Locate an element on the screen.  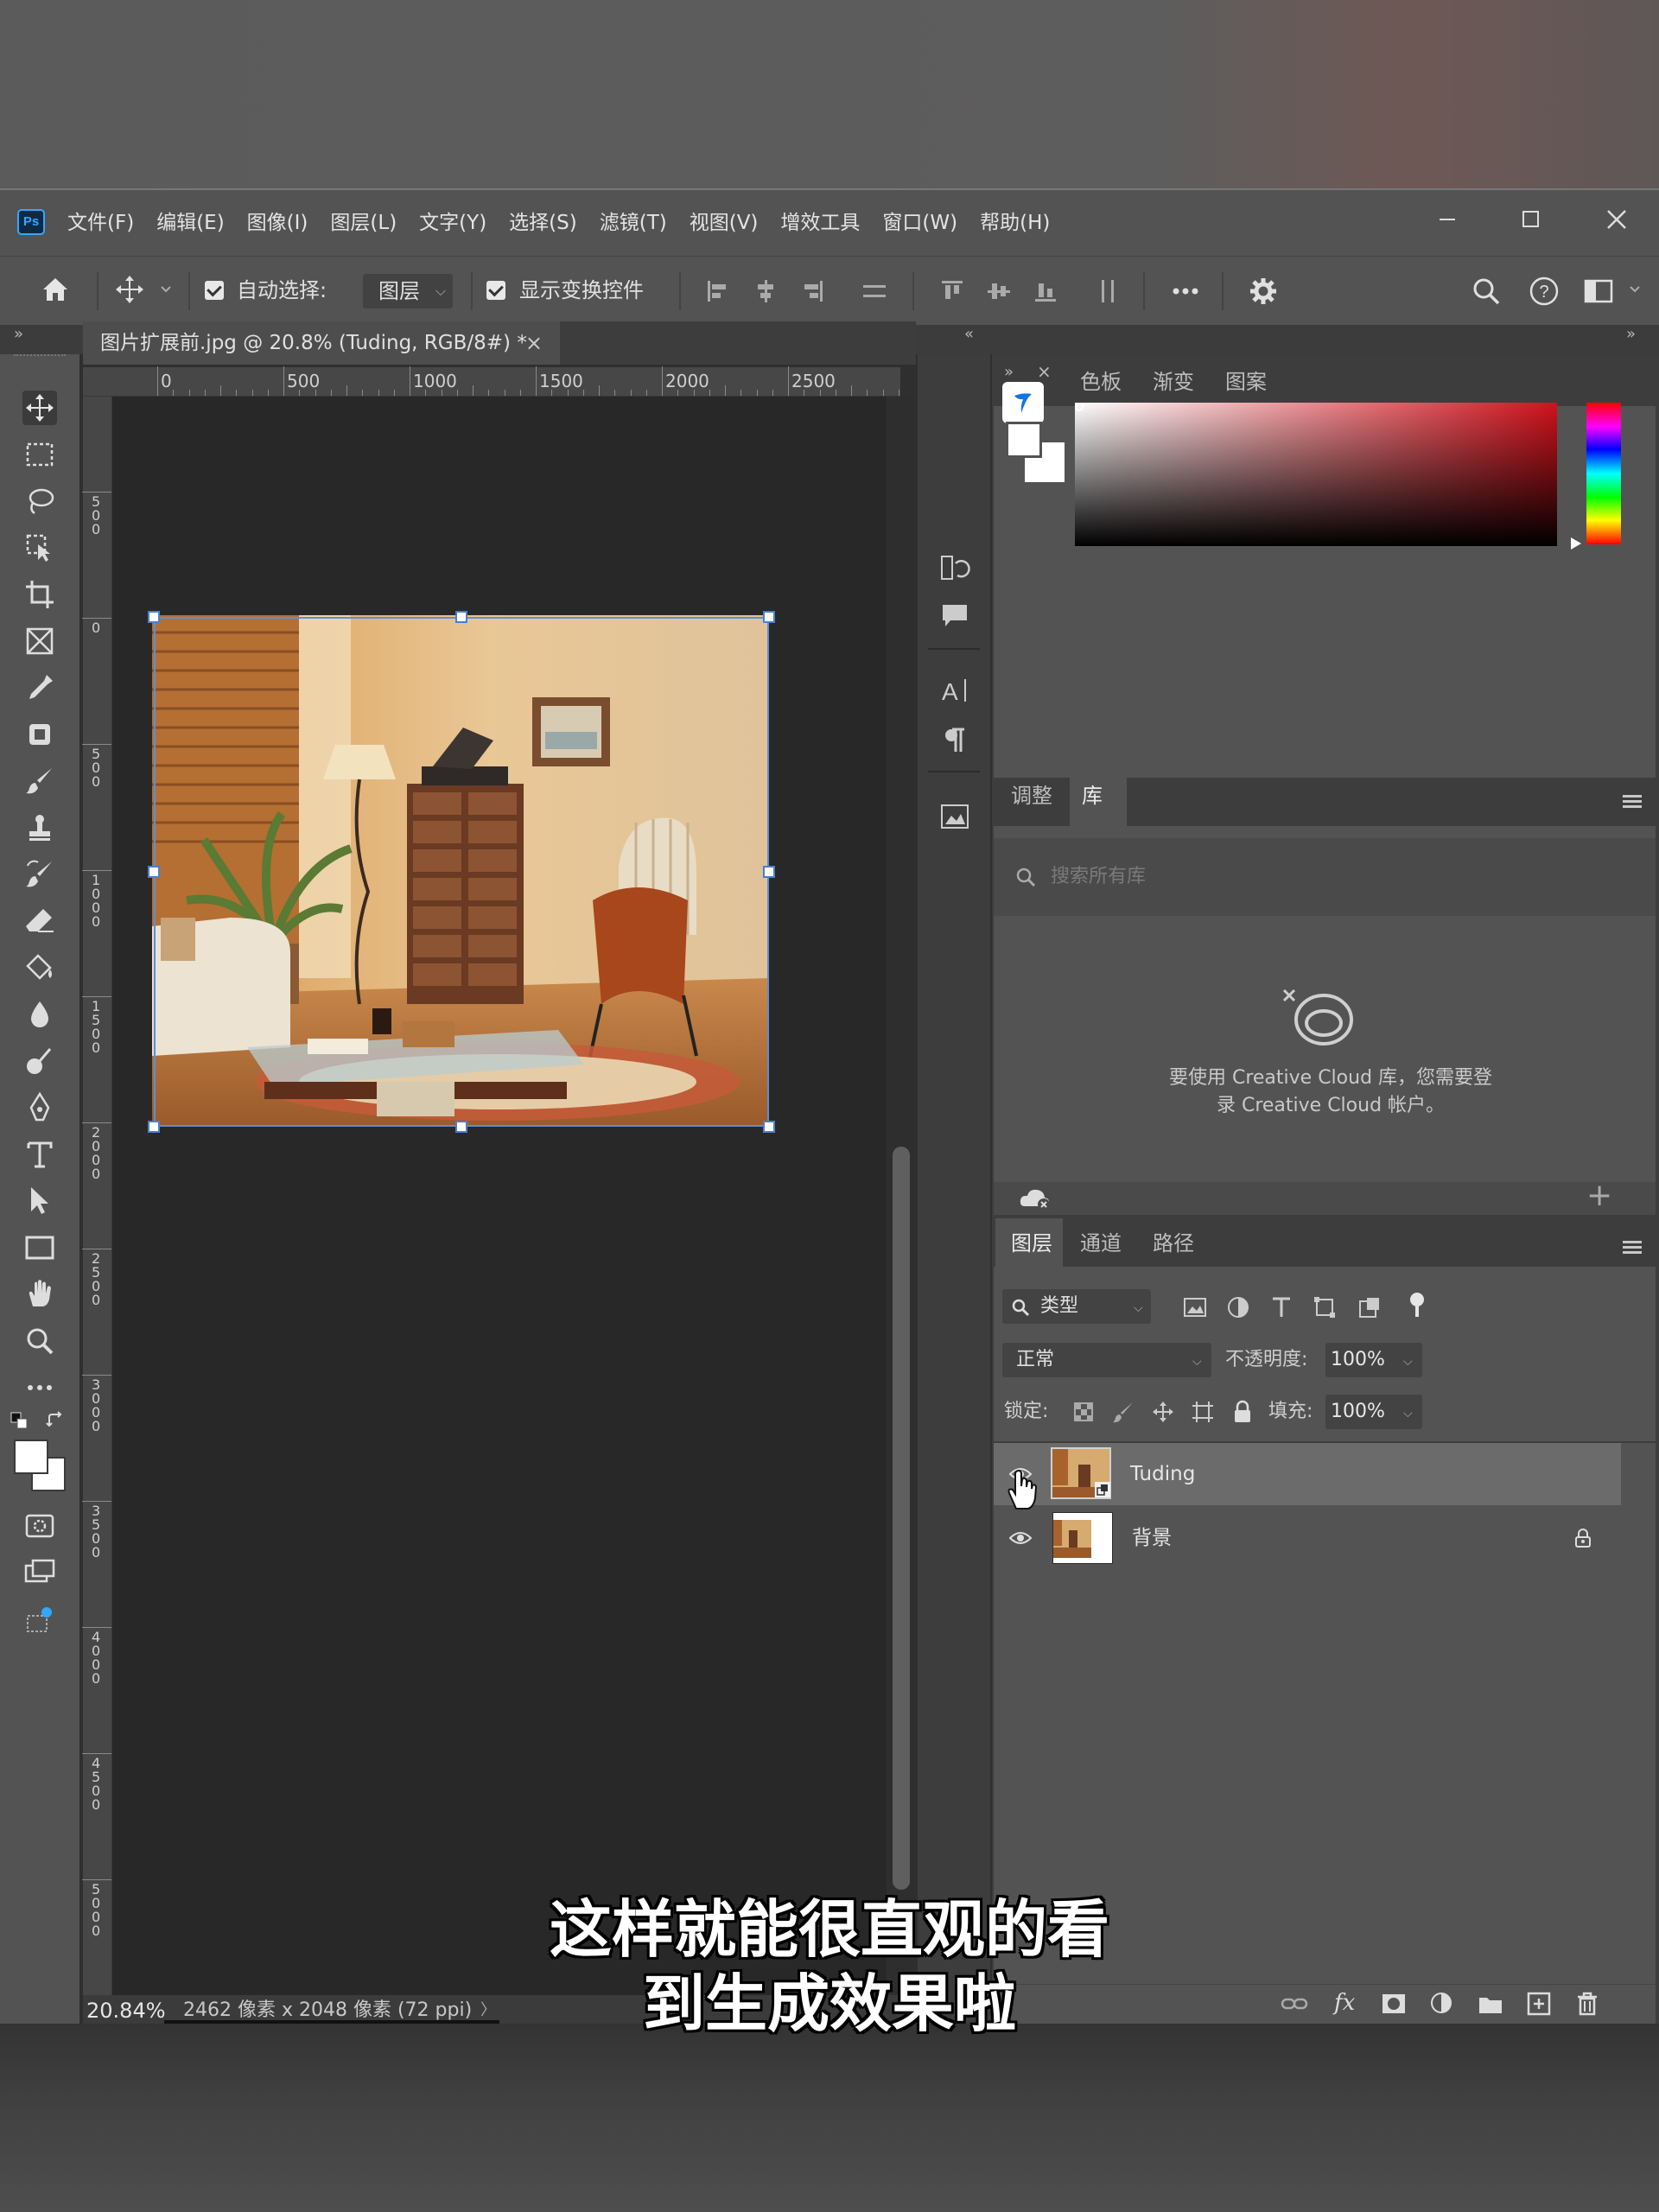
marquee-tool-icon is located at coordinates (39, 454).